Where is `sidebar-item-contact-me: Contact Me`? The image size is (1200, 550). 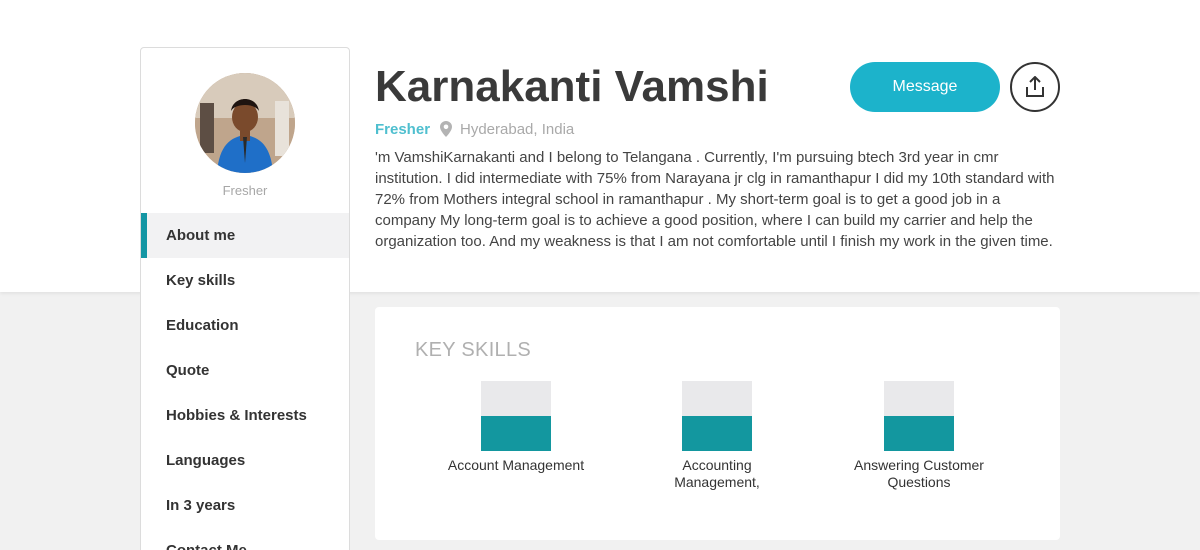
sidebar-item-contact-me: Contact Me is located at coordinates (245, 539).